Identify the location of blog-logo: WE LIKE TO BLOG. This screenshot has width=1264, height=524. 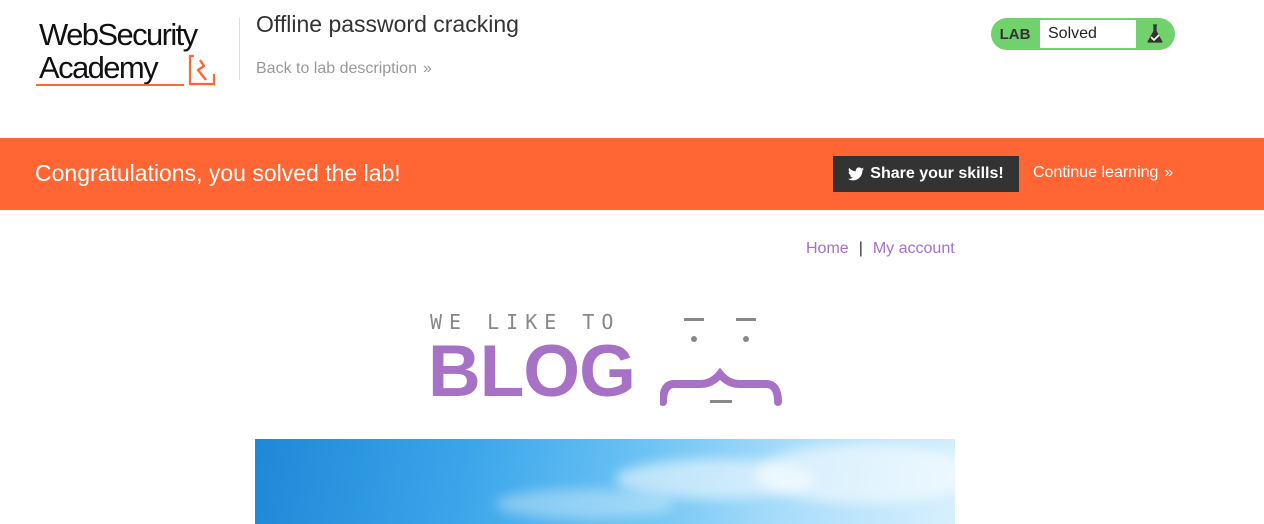
(608, 360).